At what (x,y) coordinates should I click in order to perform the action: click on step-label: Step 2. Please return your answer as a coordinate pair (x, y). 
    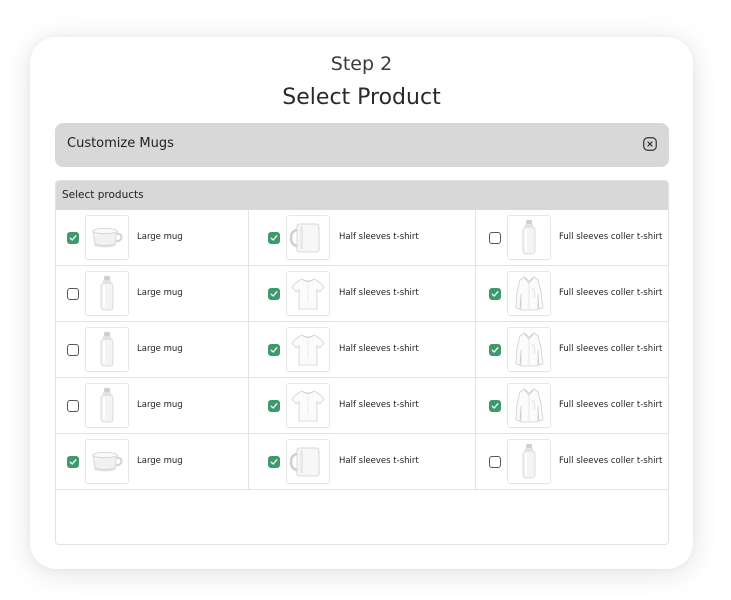
    Looking at the image, I should click on (361, 64).